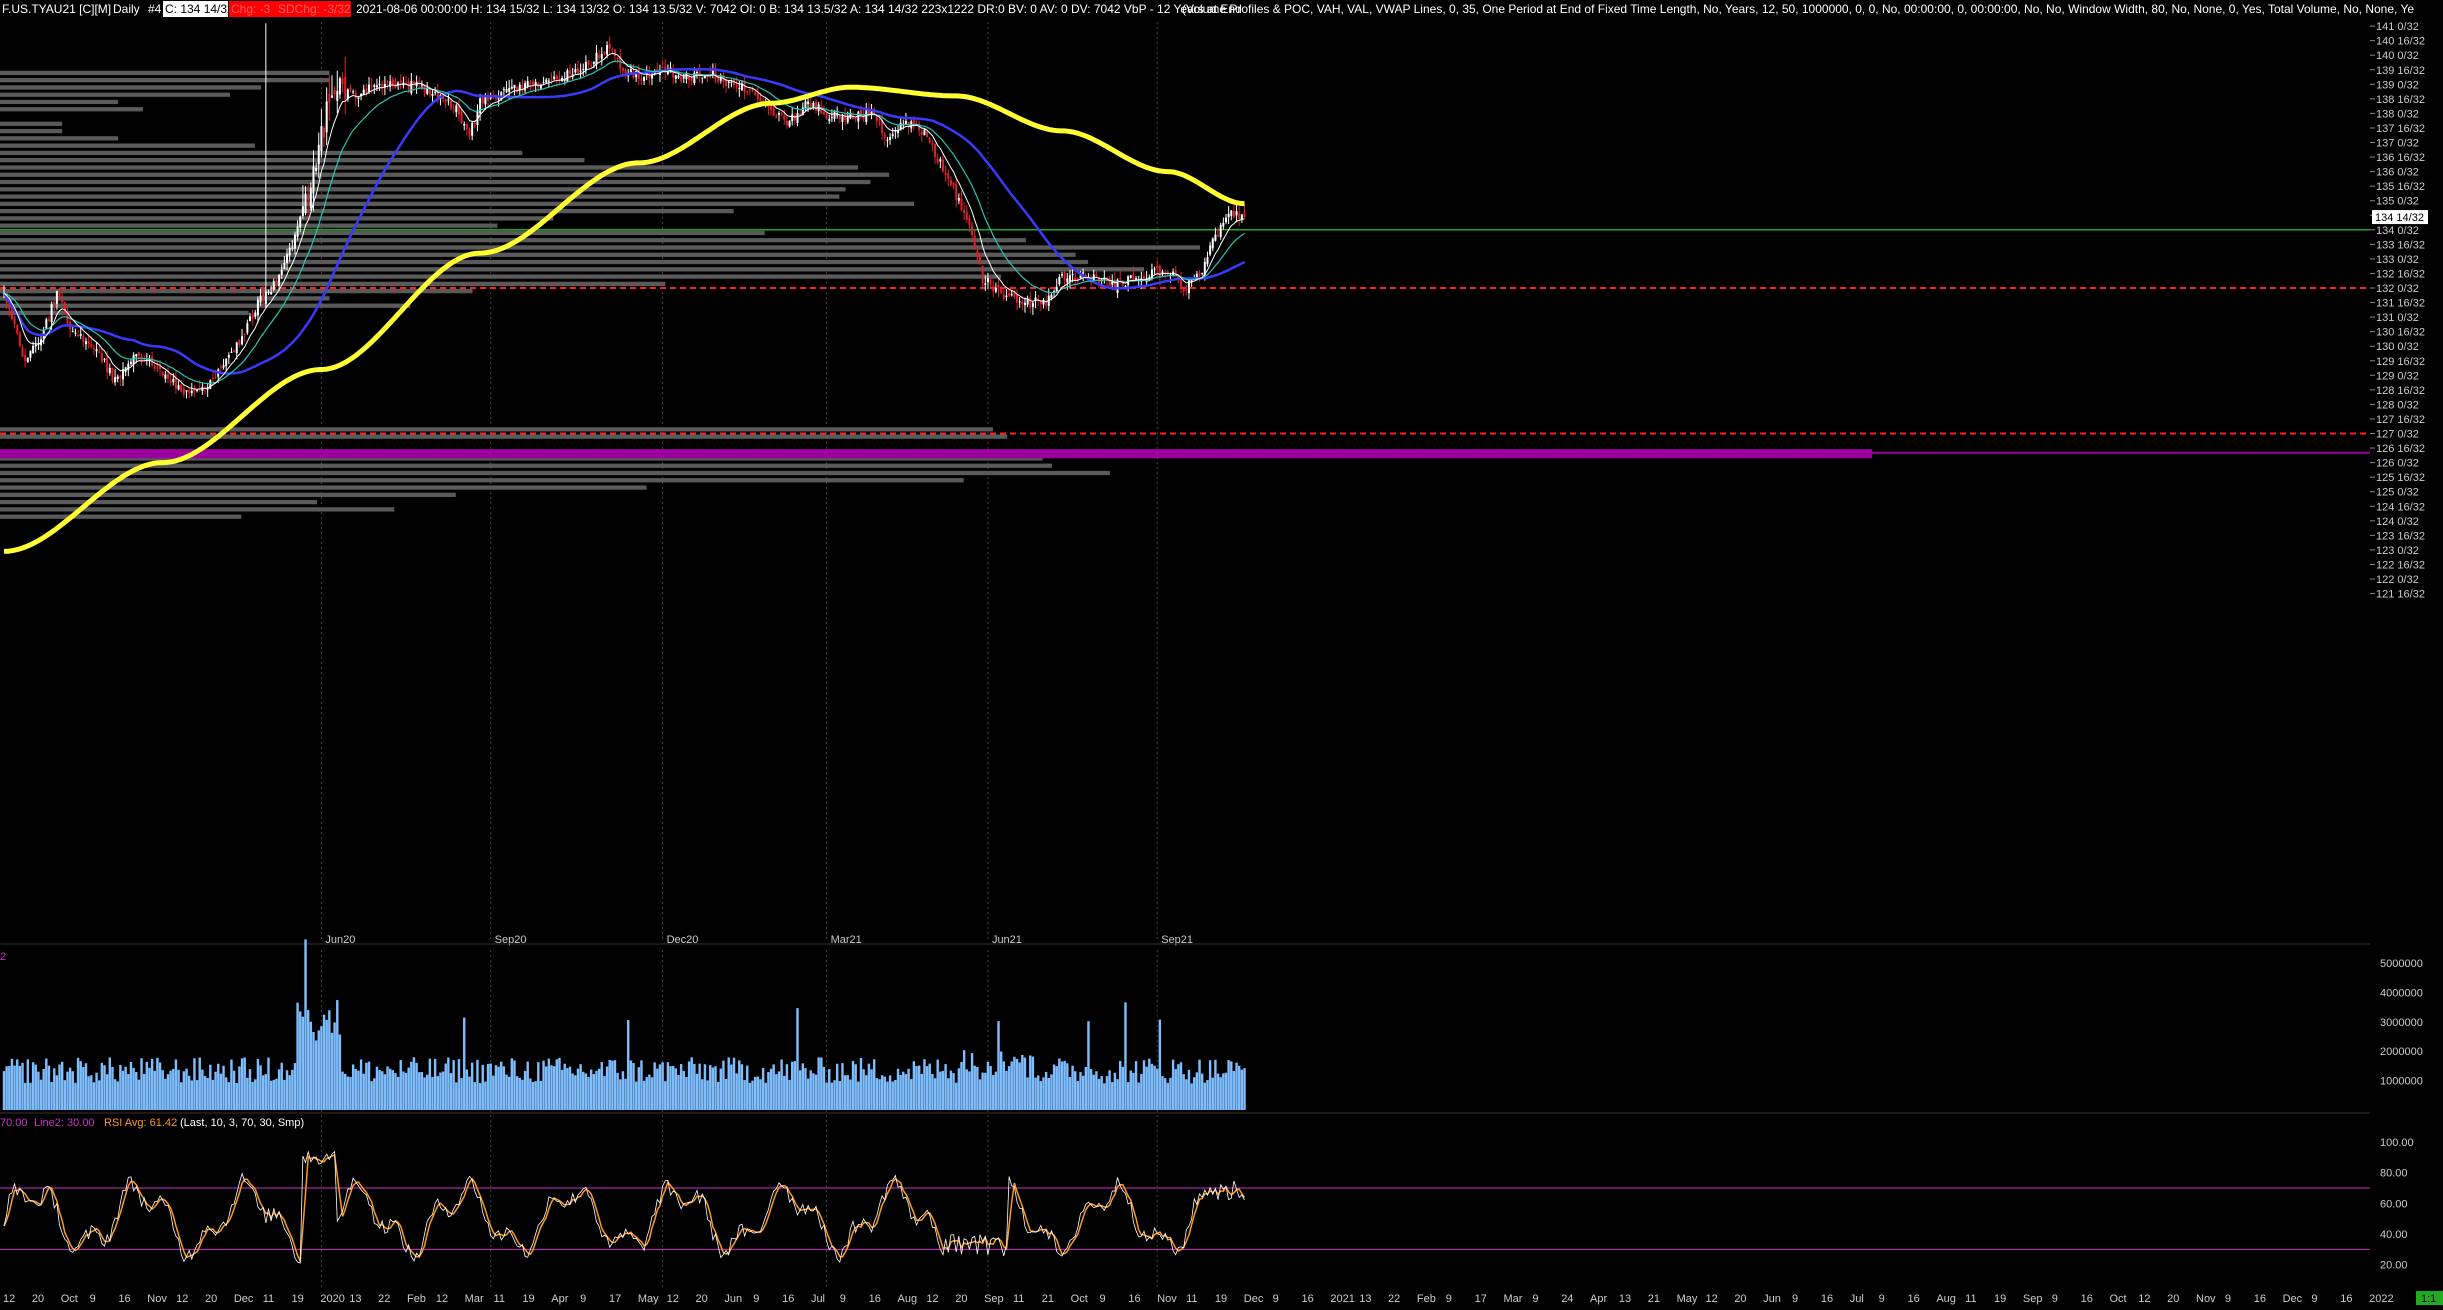 The height and width of the screenshot is (1310, 2443). I want to click on price-tick-label: 140 16/32, so click(2400, 42).